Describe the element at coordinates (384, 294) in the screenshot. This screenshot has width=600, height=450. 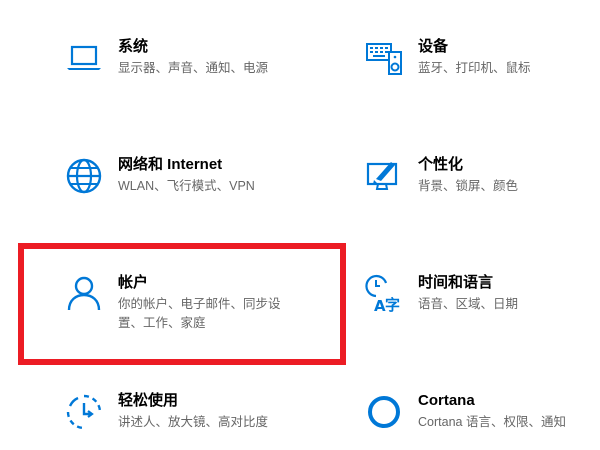
I see `time-language-icon: A 字` at that location.